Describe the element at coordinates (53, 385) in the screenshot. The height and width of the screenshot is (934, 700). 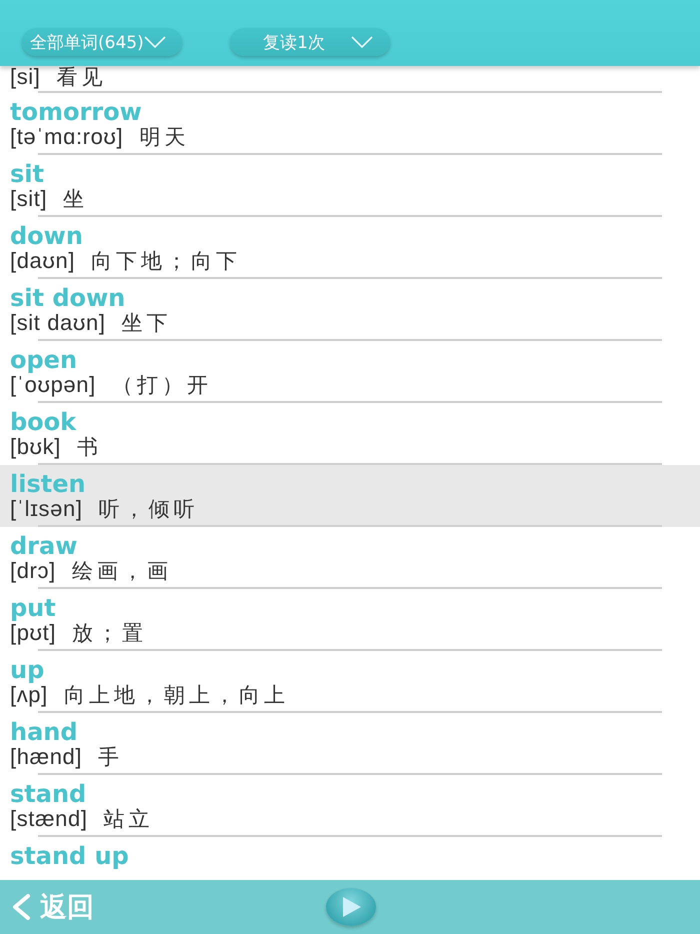
I see `phonetic-text: [ˈoʊpən]` at that location.